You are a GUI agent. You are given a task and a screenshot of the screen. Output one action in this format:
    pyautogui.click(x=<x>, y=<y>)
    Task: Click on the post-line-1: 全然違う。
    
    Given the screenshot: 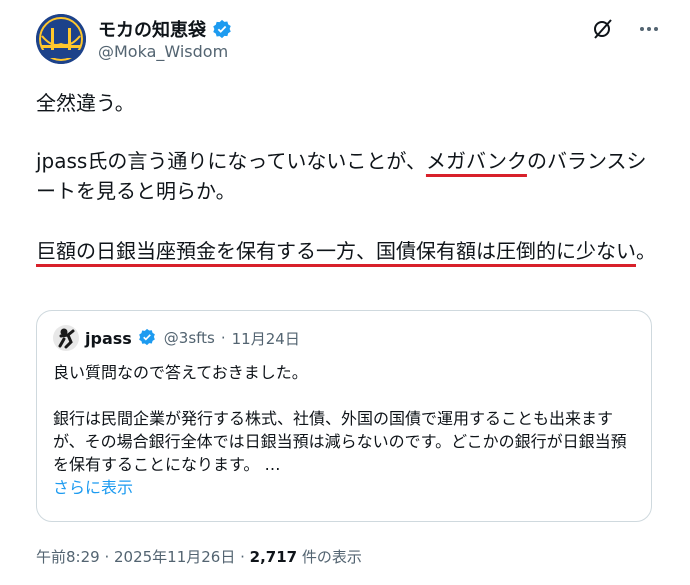 What is the action you would take?
    pyautogui.click(x=85, y=103)
    